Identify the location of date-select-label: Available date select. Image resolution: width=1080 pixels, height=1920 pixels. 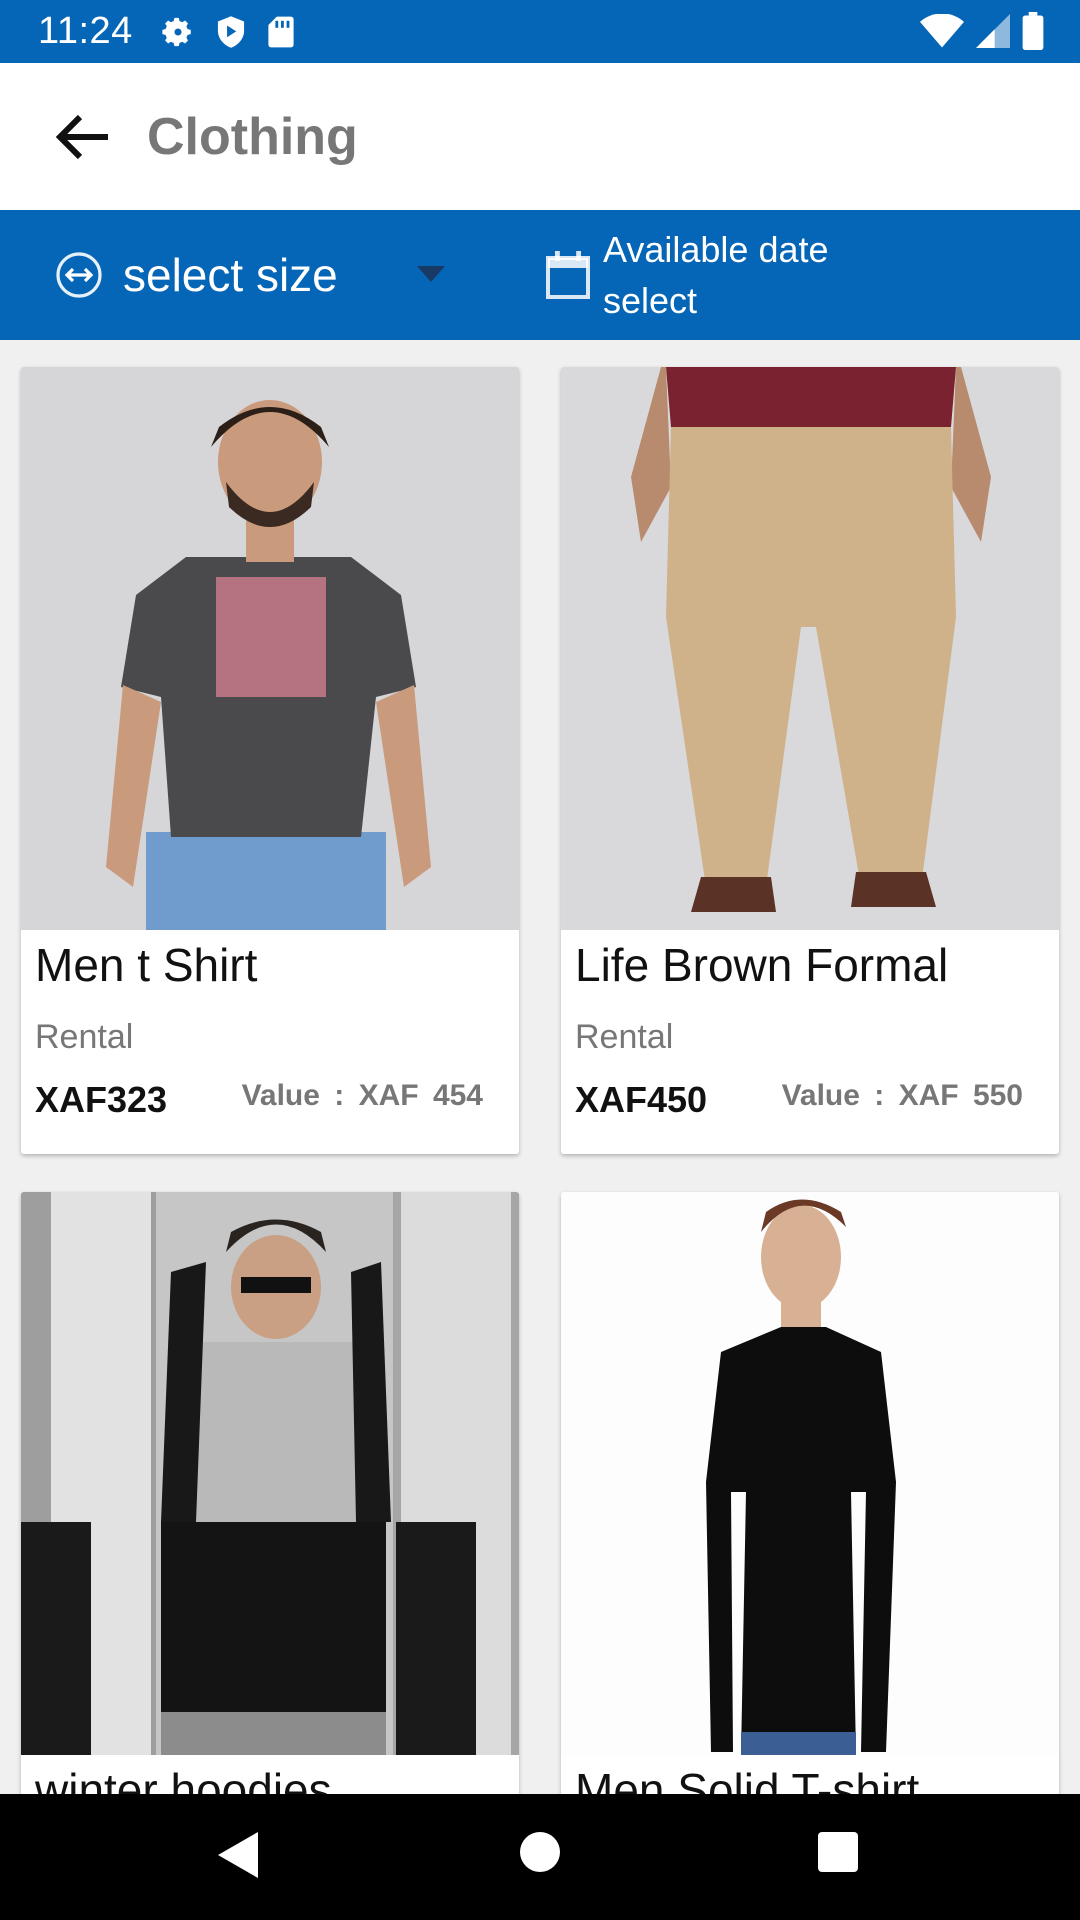
(716, 275).